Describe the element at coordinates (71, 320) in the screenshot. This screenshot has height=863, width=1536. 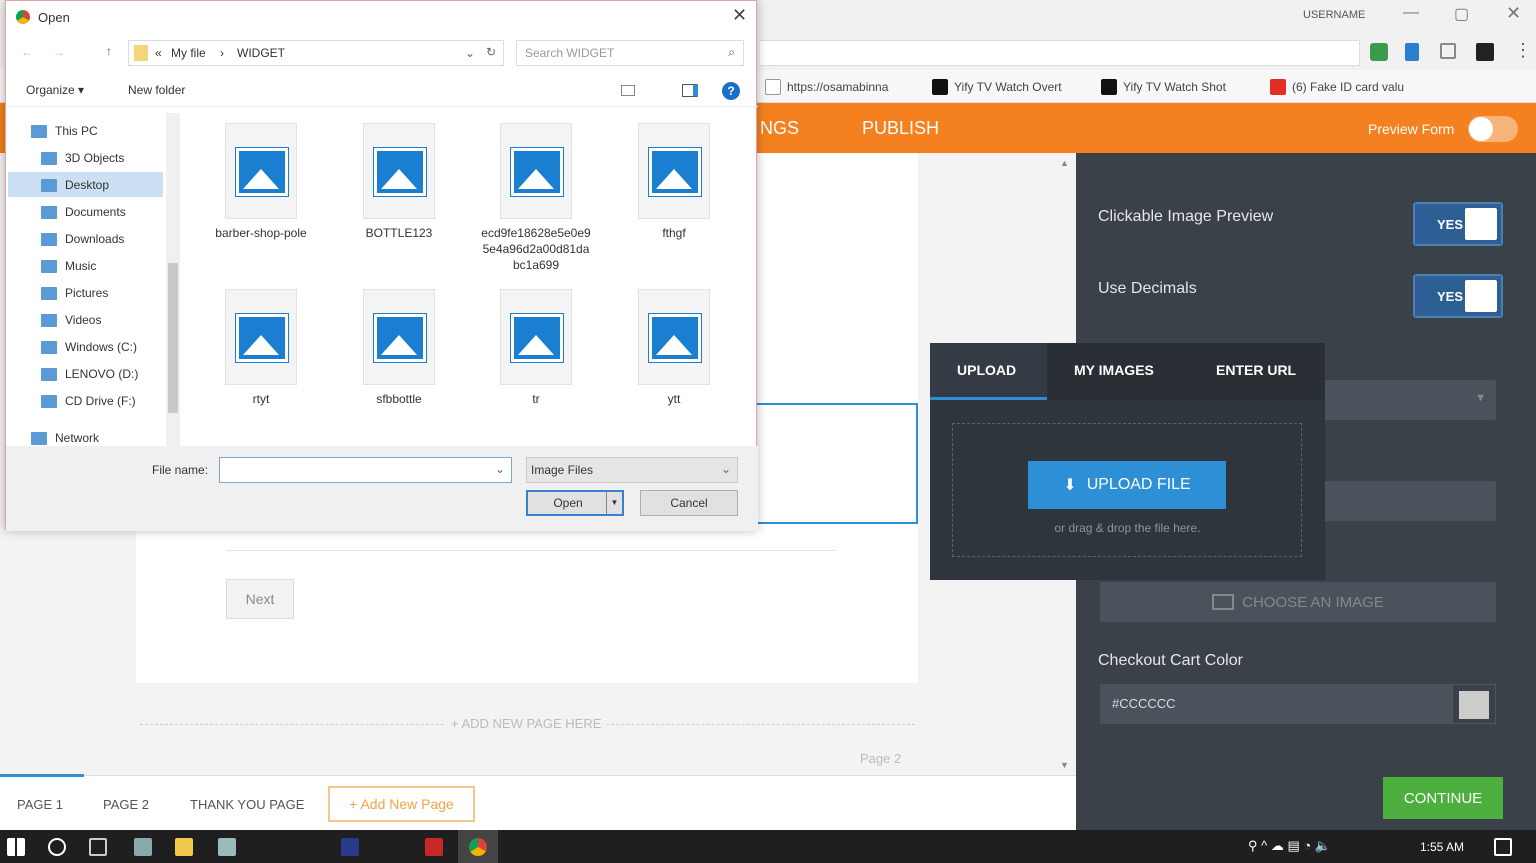
I see `nav-item: Videos` at that location.